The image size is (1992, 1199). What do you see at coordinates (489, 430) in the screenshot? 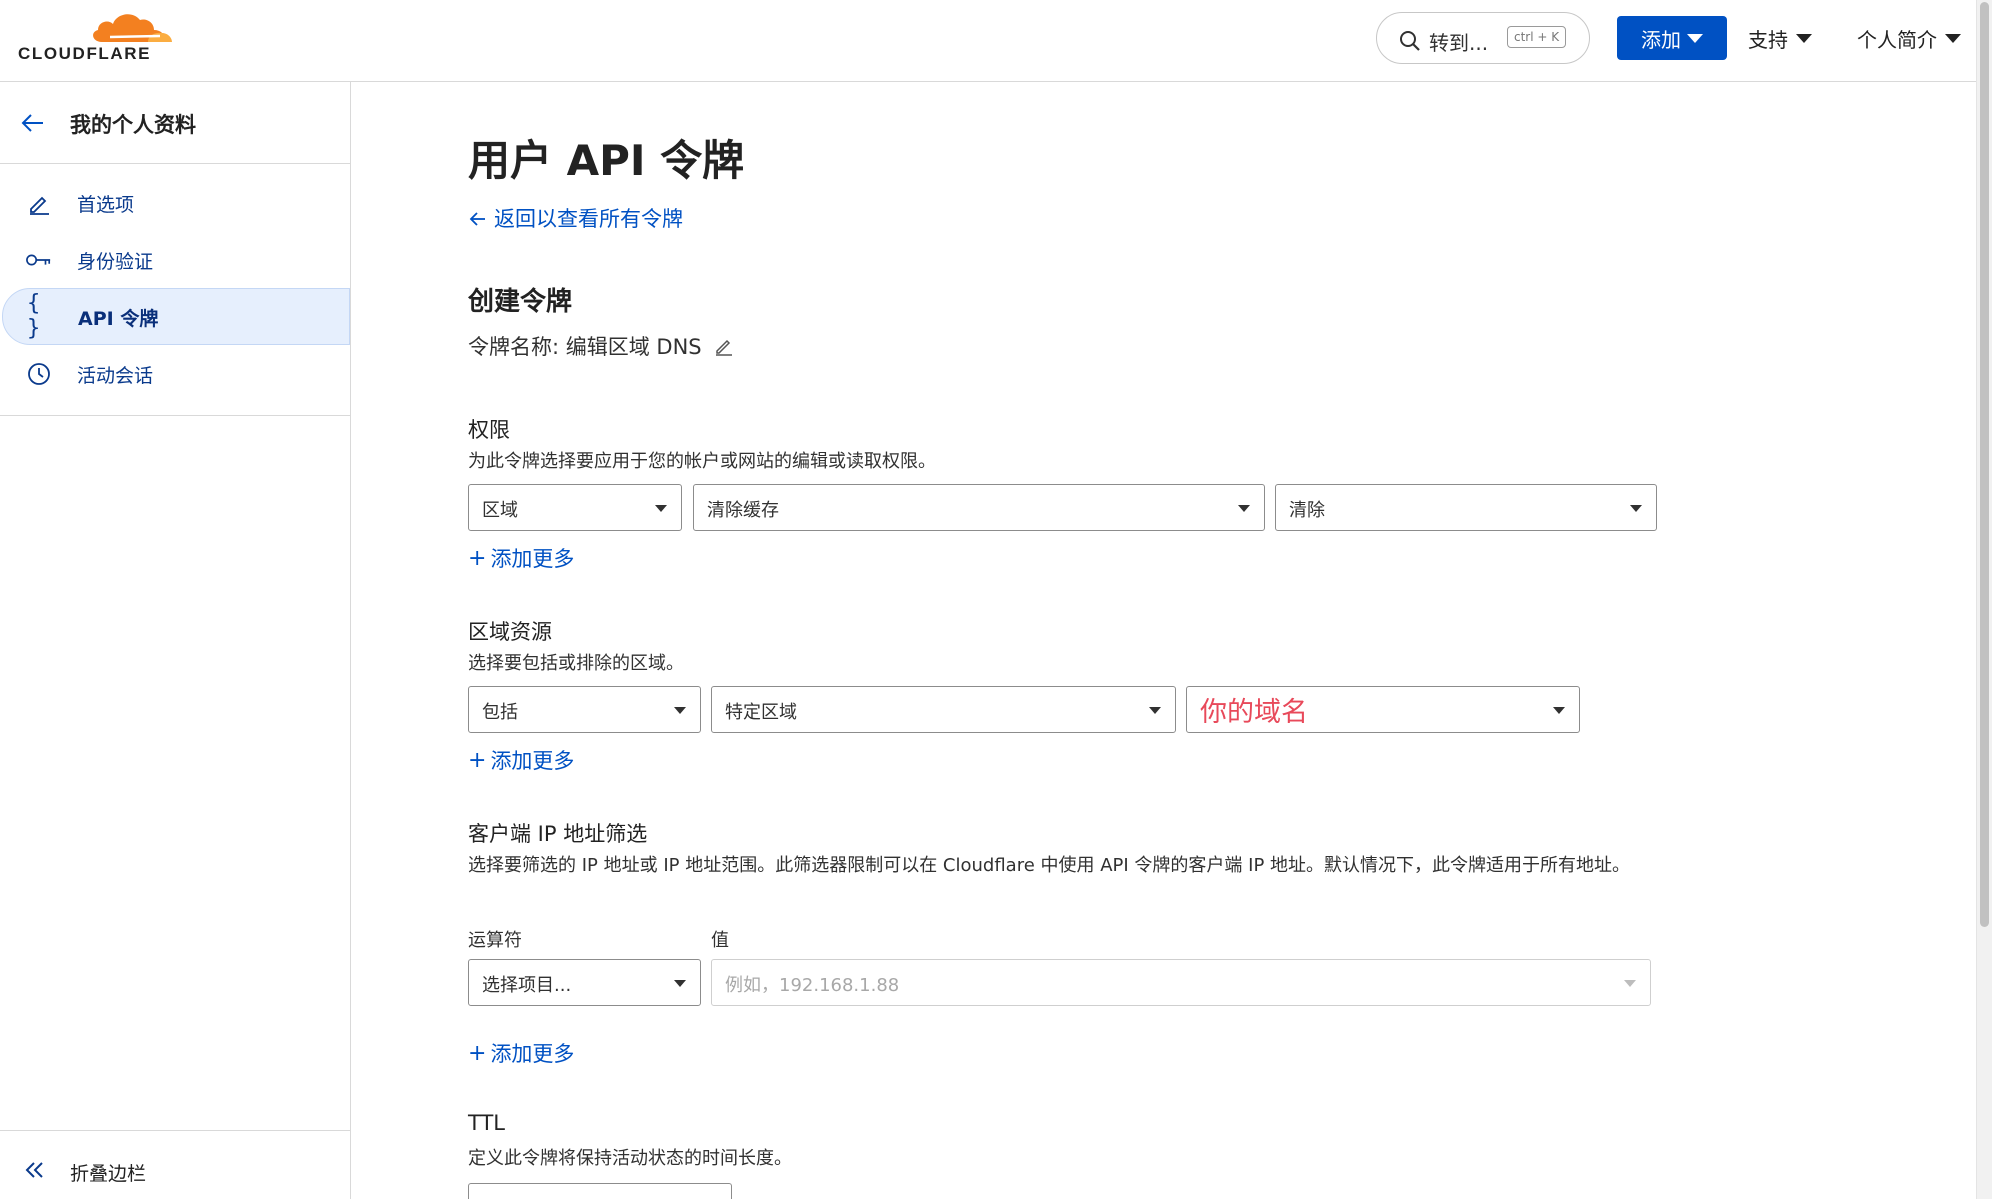
I see `permissions-title: 权限` at bounding box center [489, 430].